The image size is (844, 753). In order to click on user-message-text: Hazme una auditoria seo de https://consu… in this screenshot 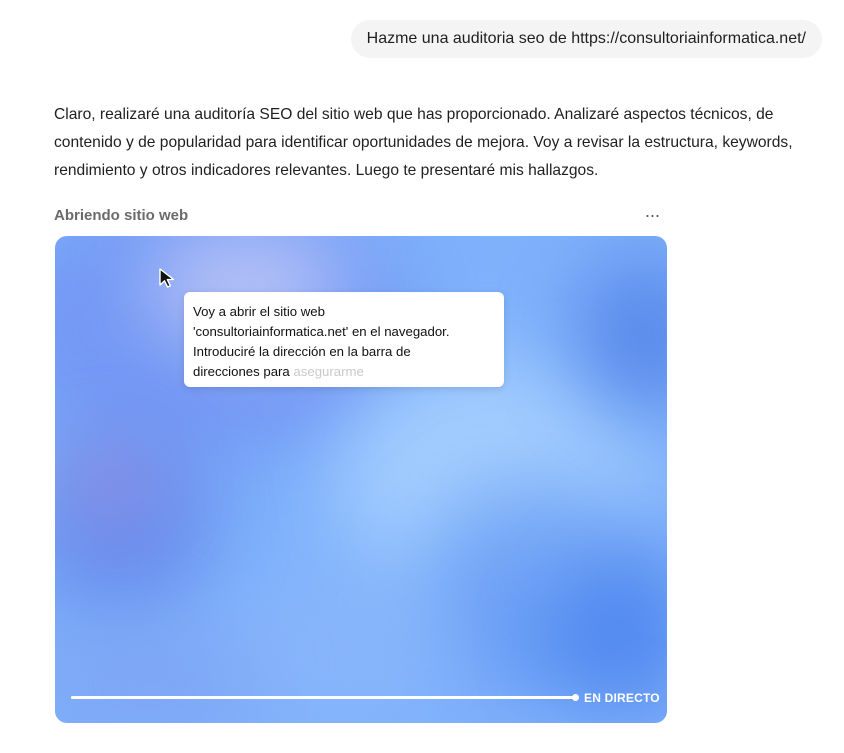, I will do `click(586, 38)`.